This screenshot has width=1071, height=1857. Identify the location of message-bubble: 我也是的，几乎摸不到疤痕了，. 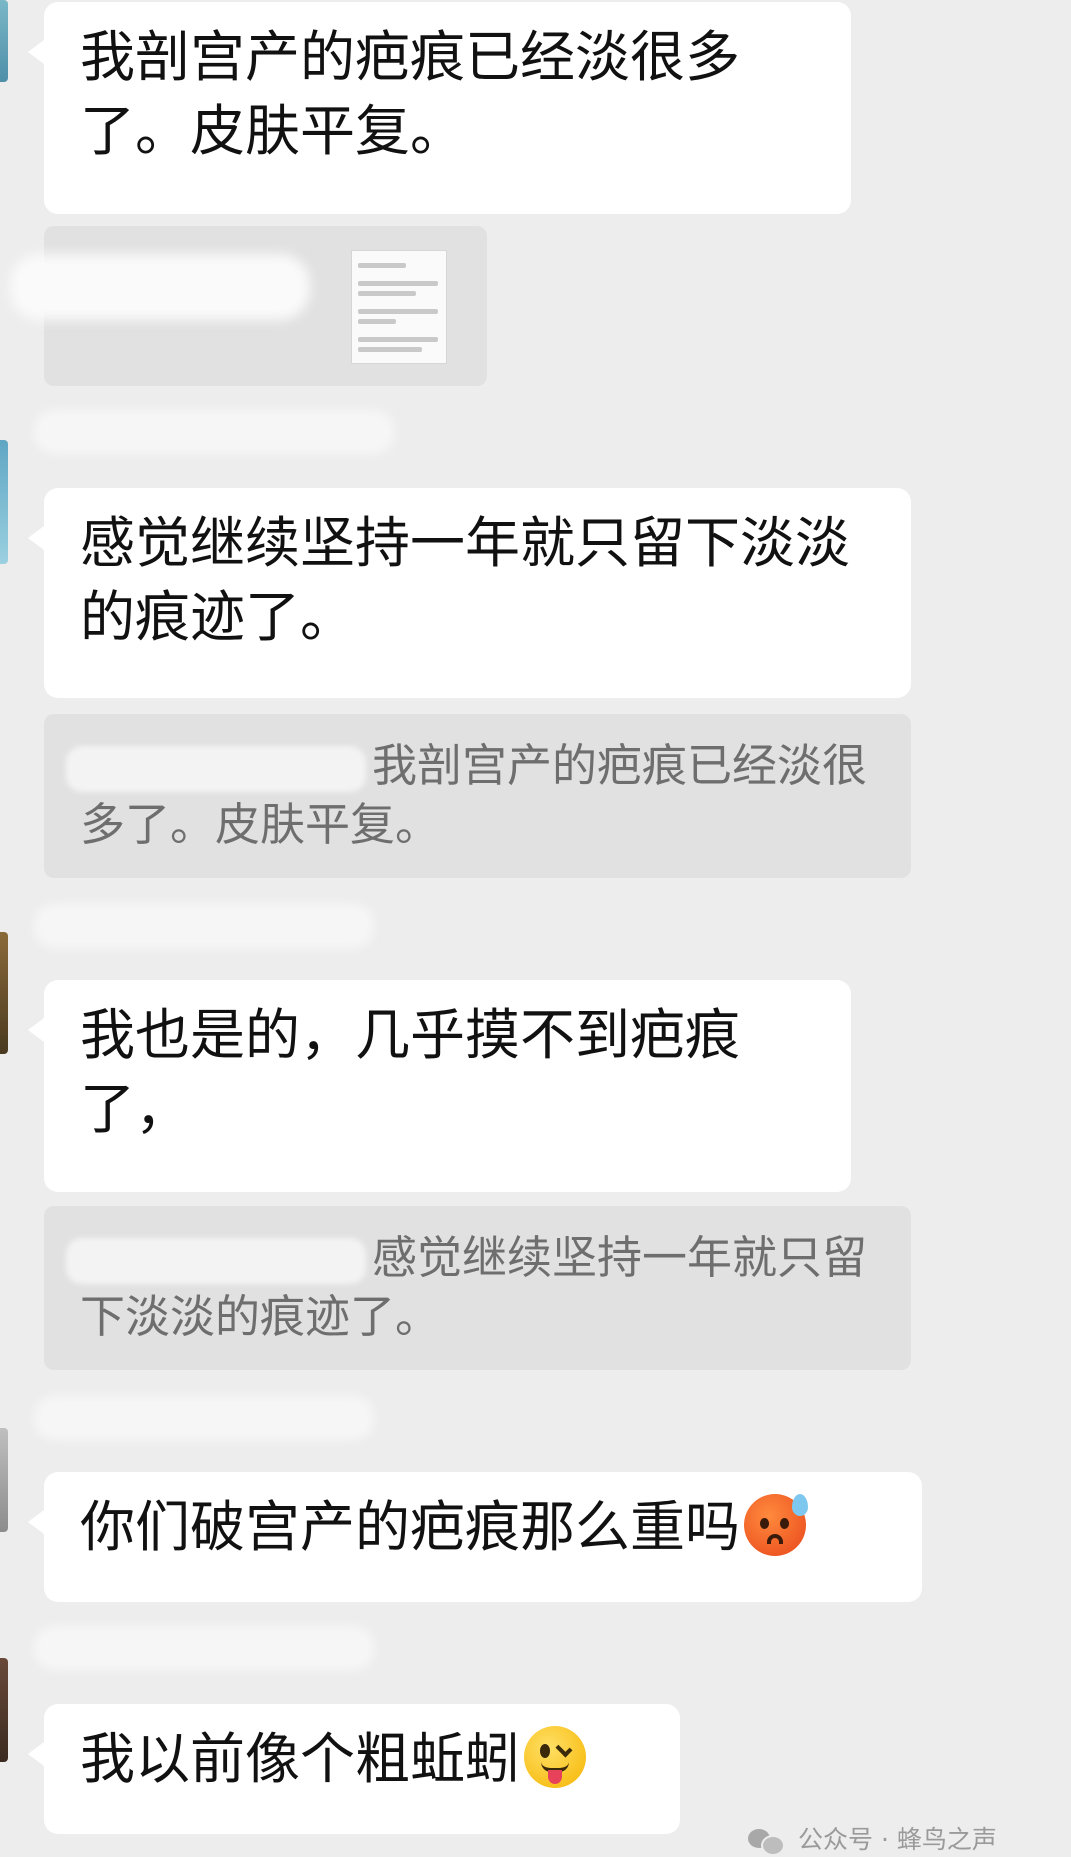
(439, 1086).